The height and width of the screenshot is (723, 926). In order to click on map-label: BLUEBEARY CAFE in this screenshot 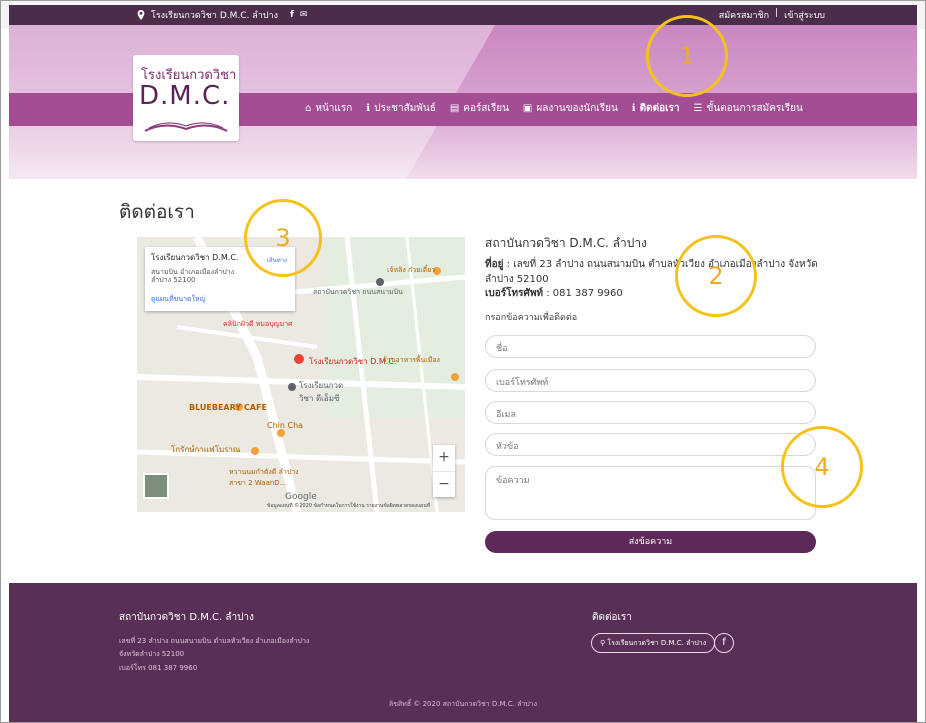, I will do `click(228, 407)`.